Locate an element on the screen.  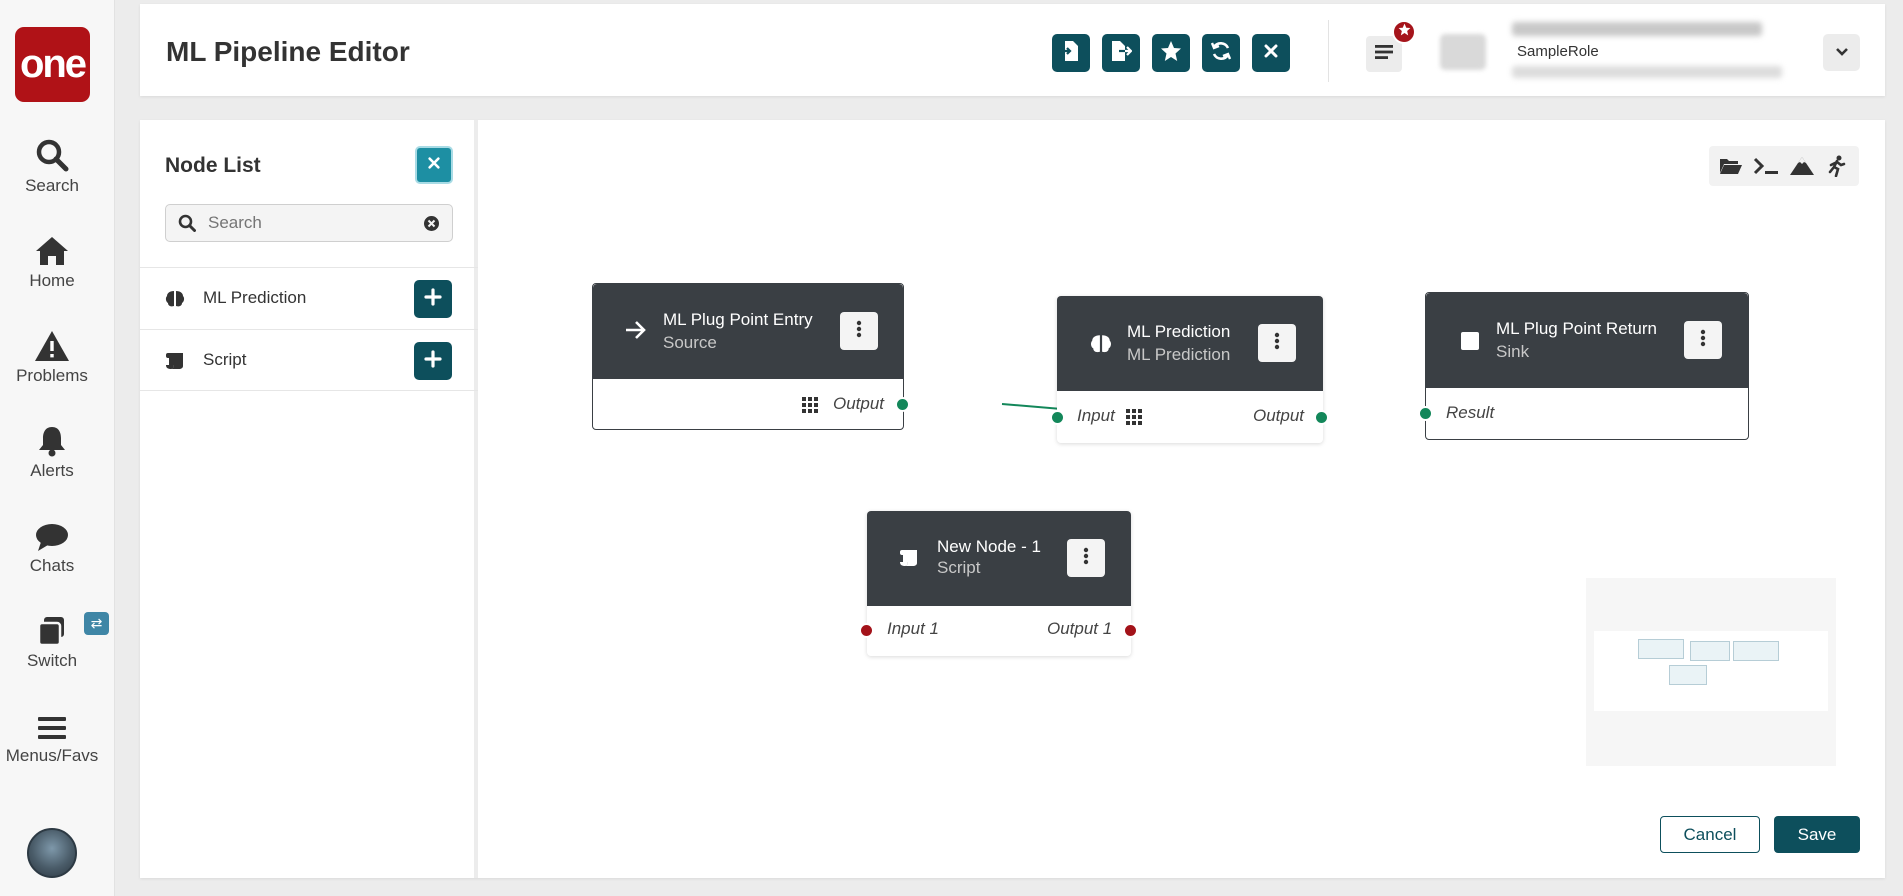
import-icon is located at coordinates (1071, 53).